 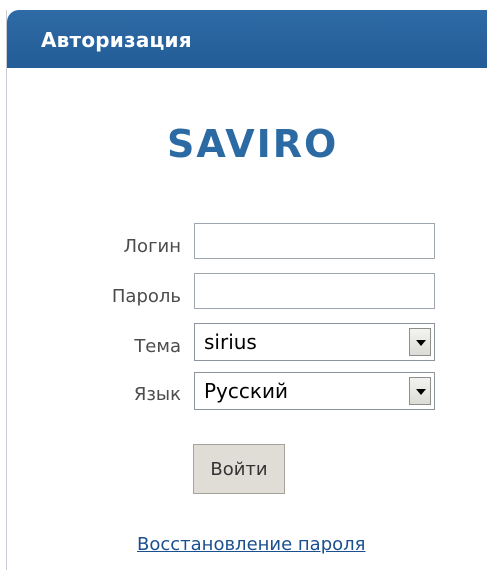 What do you see at coordinates (314, 291) in the screenshot?
I see `password-input` at bounding box center [314, 291].